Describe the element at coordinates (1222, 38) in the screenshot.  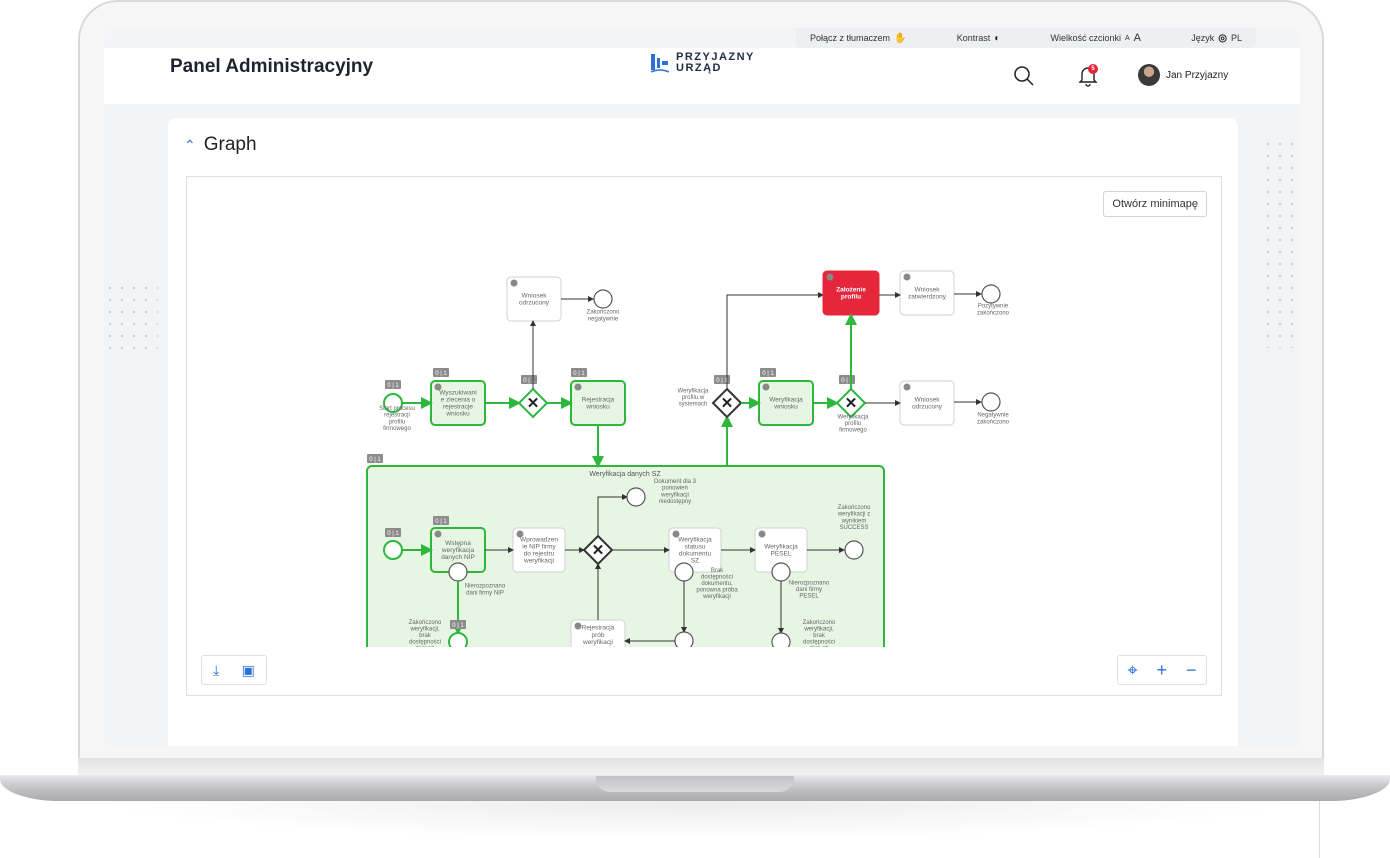
I see `globe-icon: ◎` at that location.